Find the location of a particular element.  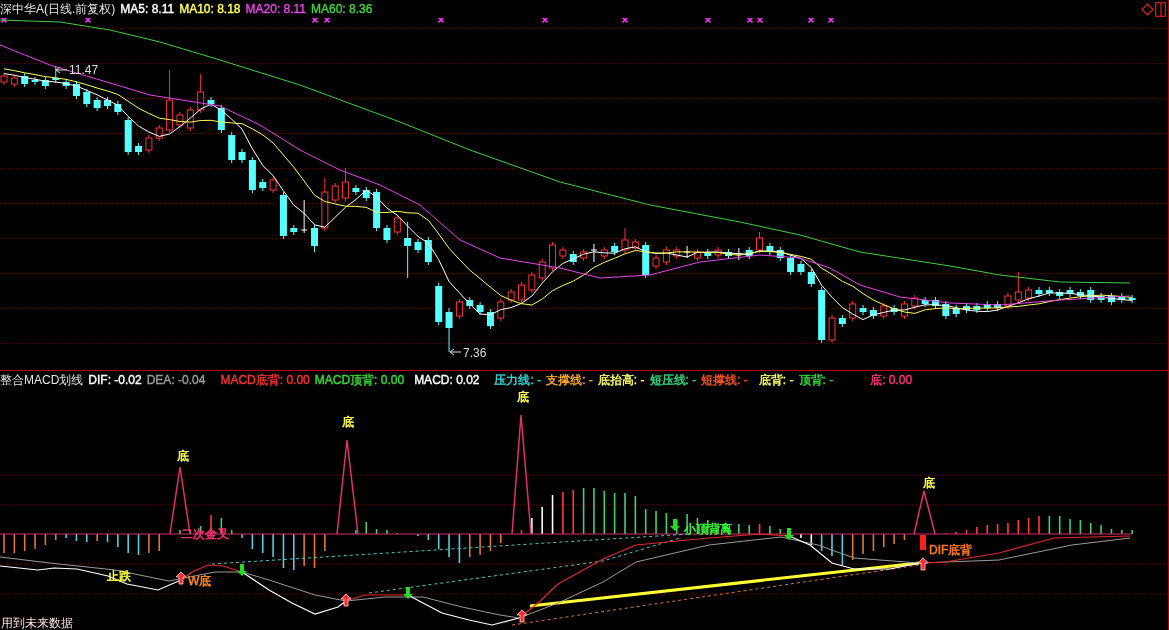

indicator-reading: 短撑线: - is located at coordinates (724, 380).